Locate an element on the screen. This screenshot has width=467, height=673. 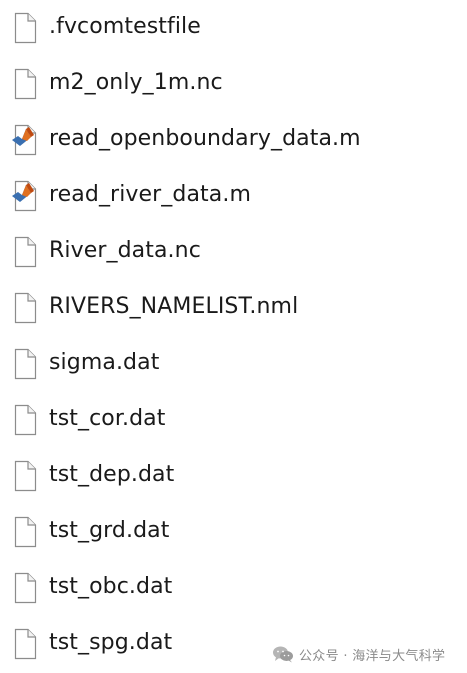
file-name: RIVERS_NAMELIST.nml is located at coordinates (174, 306).